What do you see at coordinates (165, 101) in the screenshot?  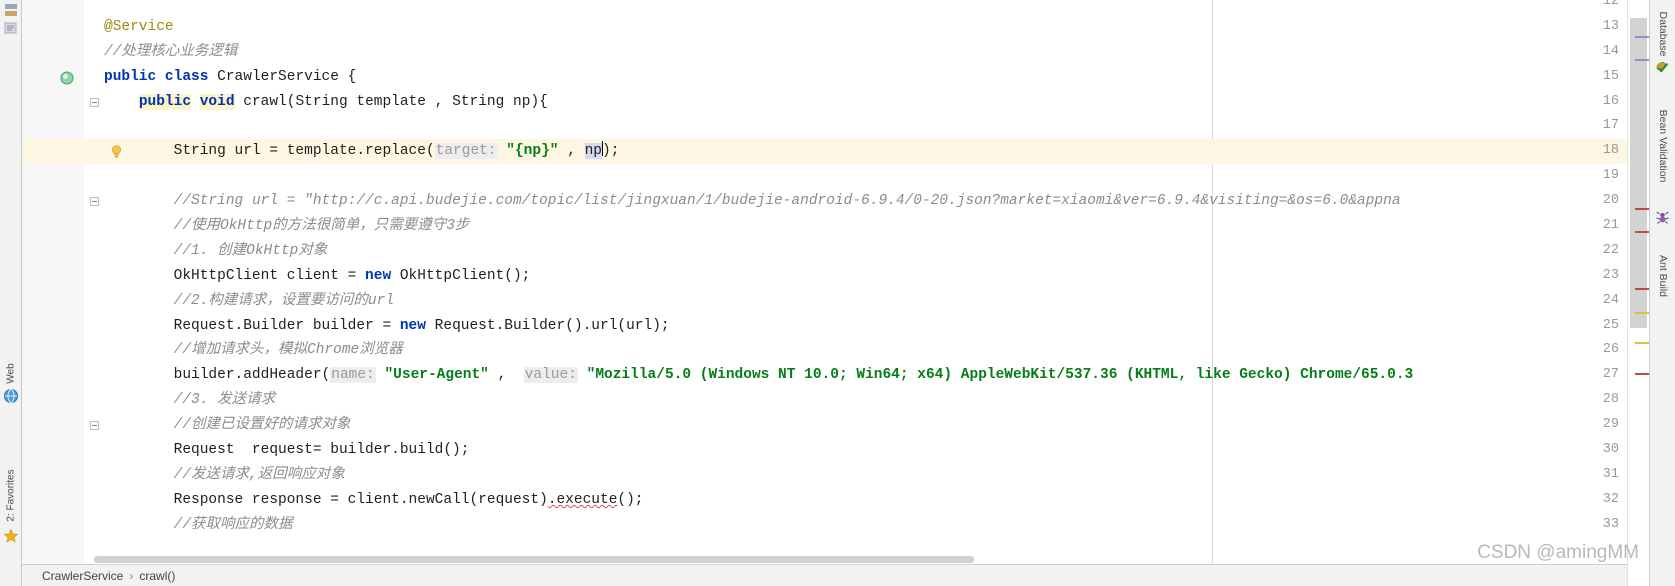 I see `keyword-public: public` at bounding box center [165, 101].